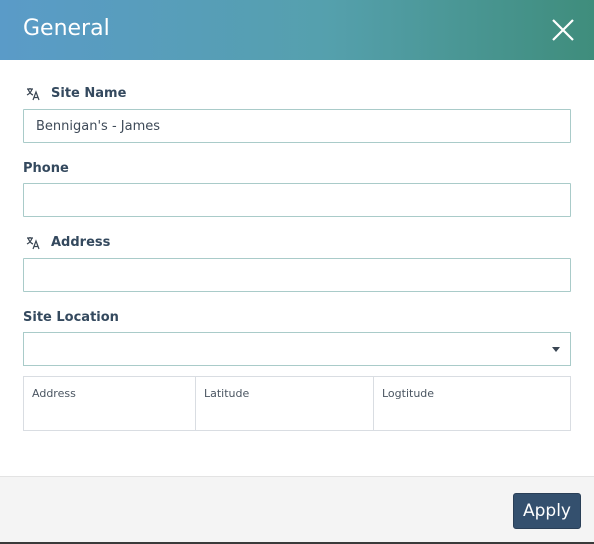  What do you see at coordinates (89, 93) in the screenshot?
I see `site-name-label: Site Name` at bounding box center [89, 93].